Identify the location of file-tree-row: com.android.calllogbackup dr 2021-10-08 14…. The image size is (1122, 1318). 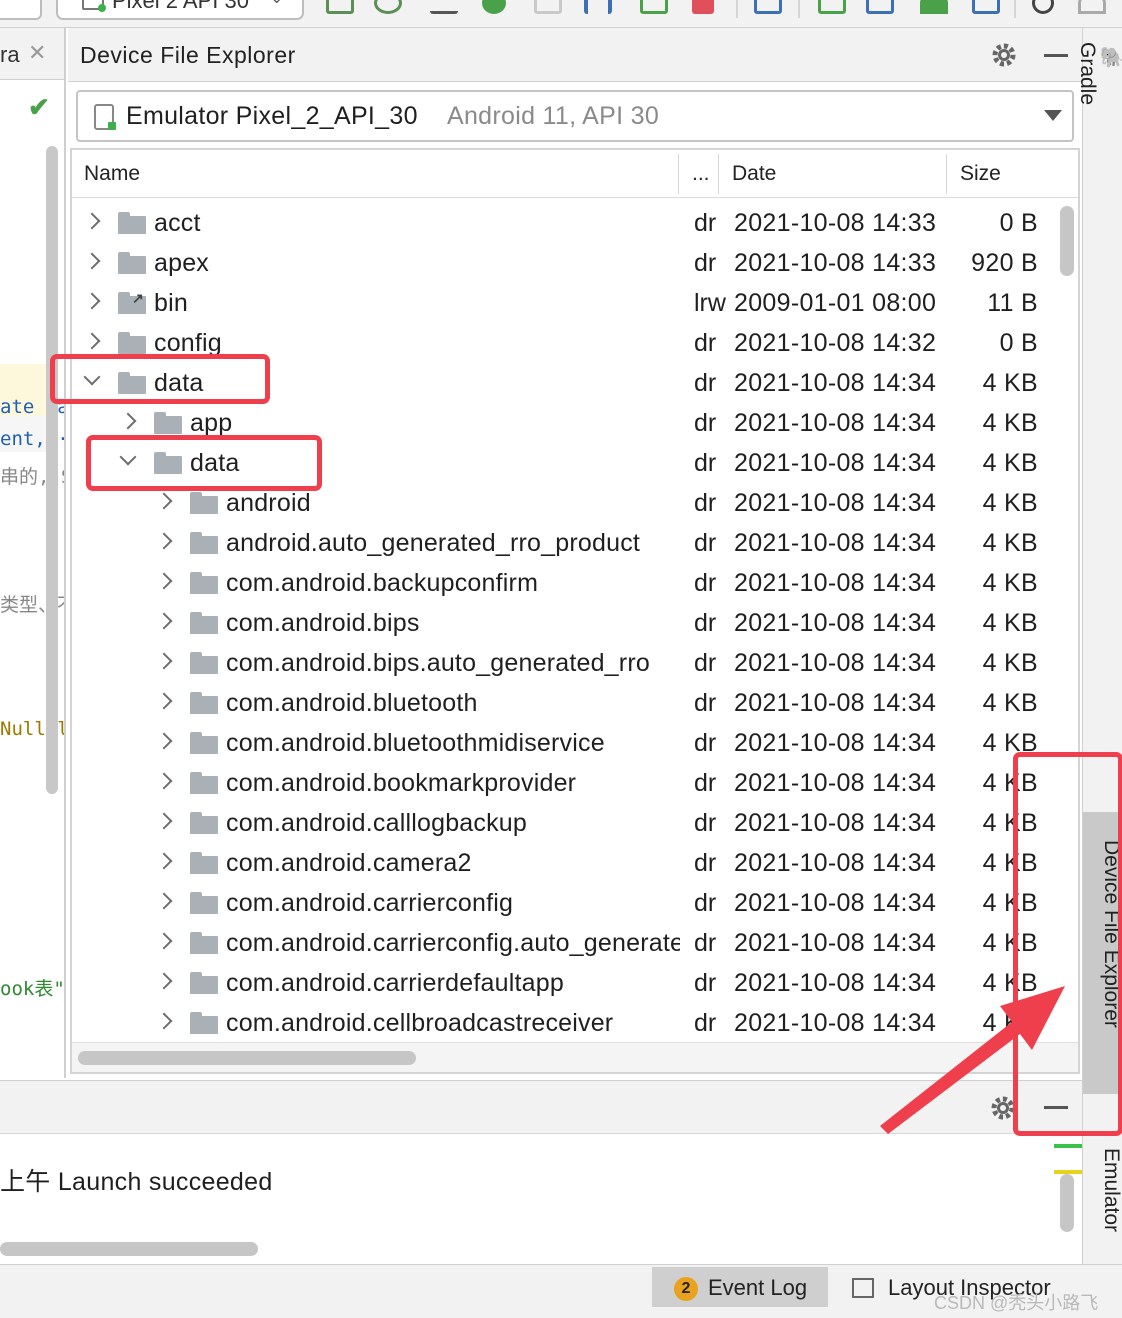
(567, 824).